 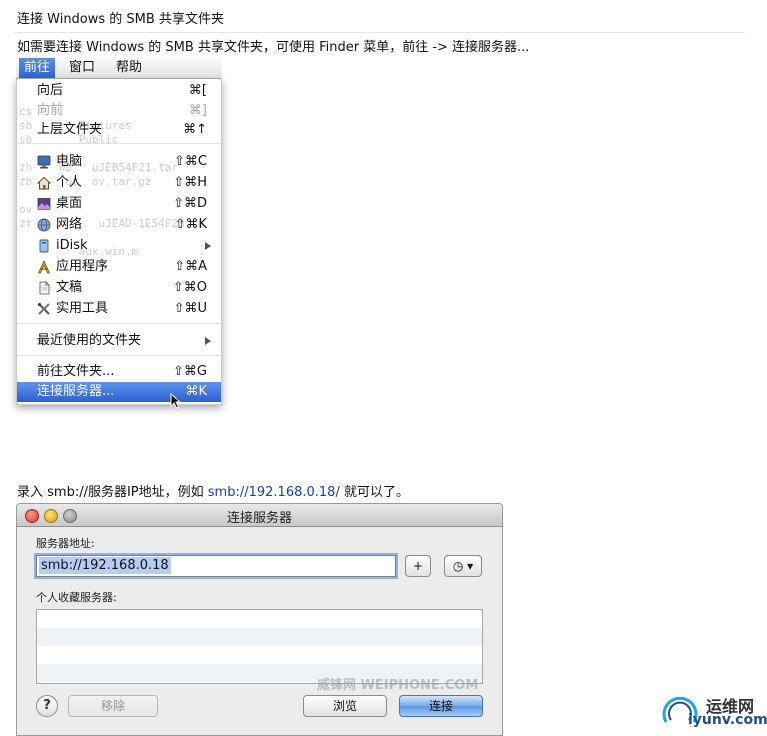 What do you see at coordinates (44, 204) in the screenshot?
I see `desktop-icon` at bounding box center [44, 204].